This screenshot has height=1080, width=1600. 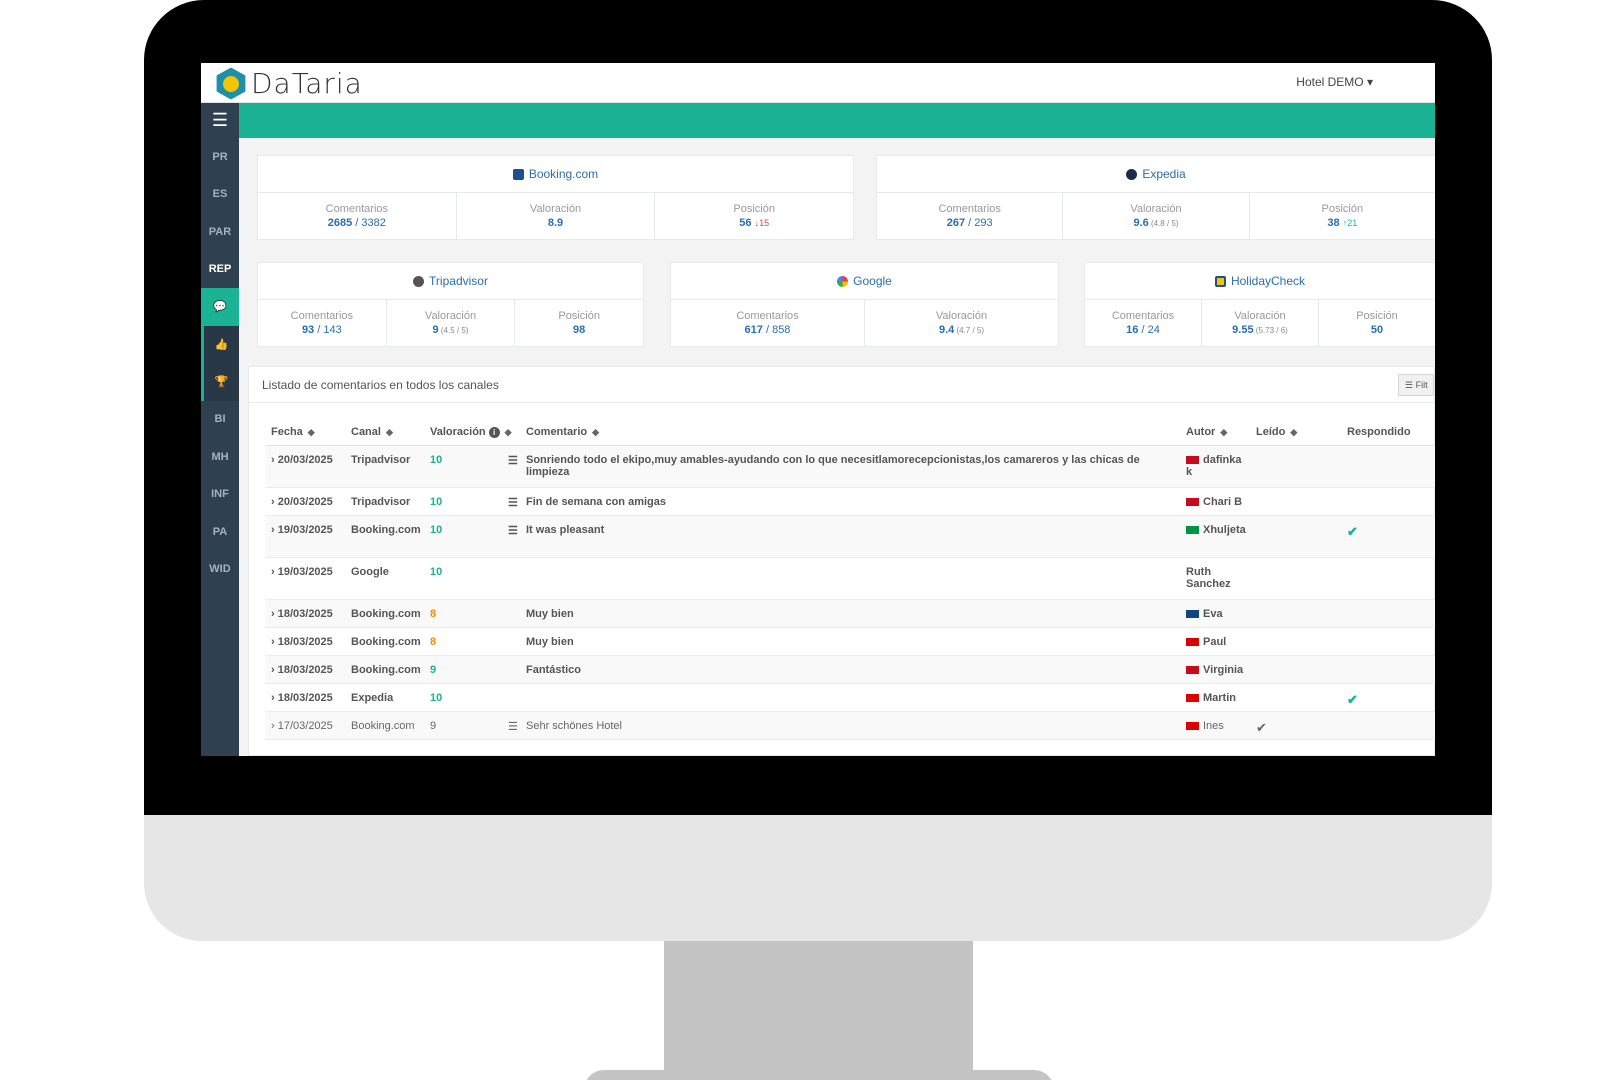 I want to click on row-fecha: 17/03/2025, so click(x=305, y=725).